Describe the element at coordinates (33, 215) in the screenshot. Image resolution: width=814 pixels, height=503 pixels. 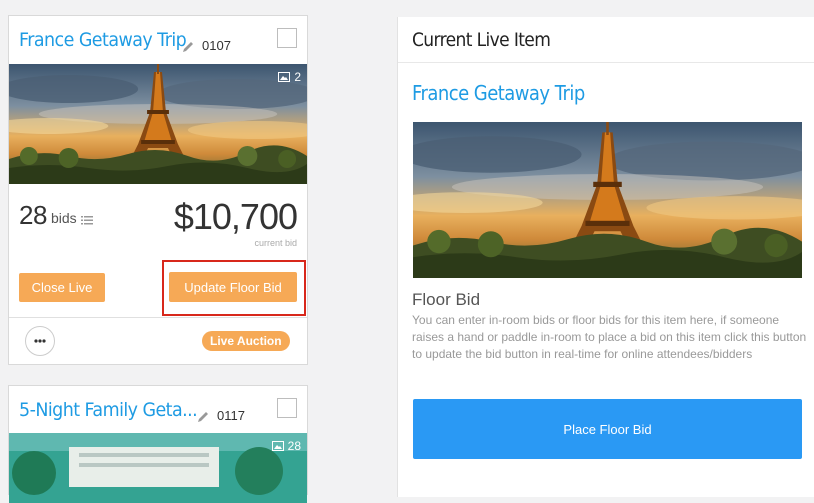
I see `bids-count: 28` at that location.